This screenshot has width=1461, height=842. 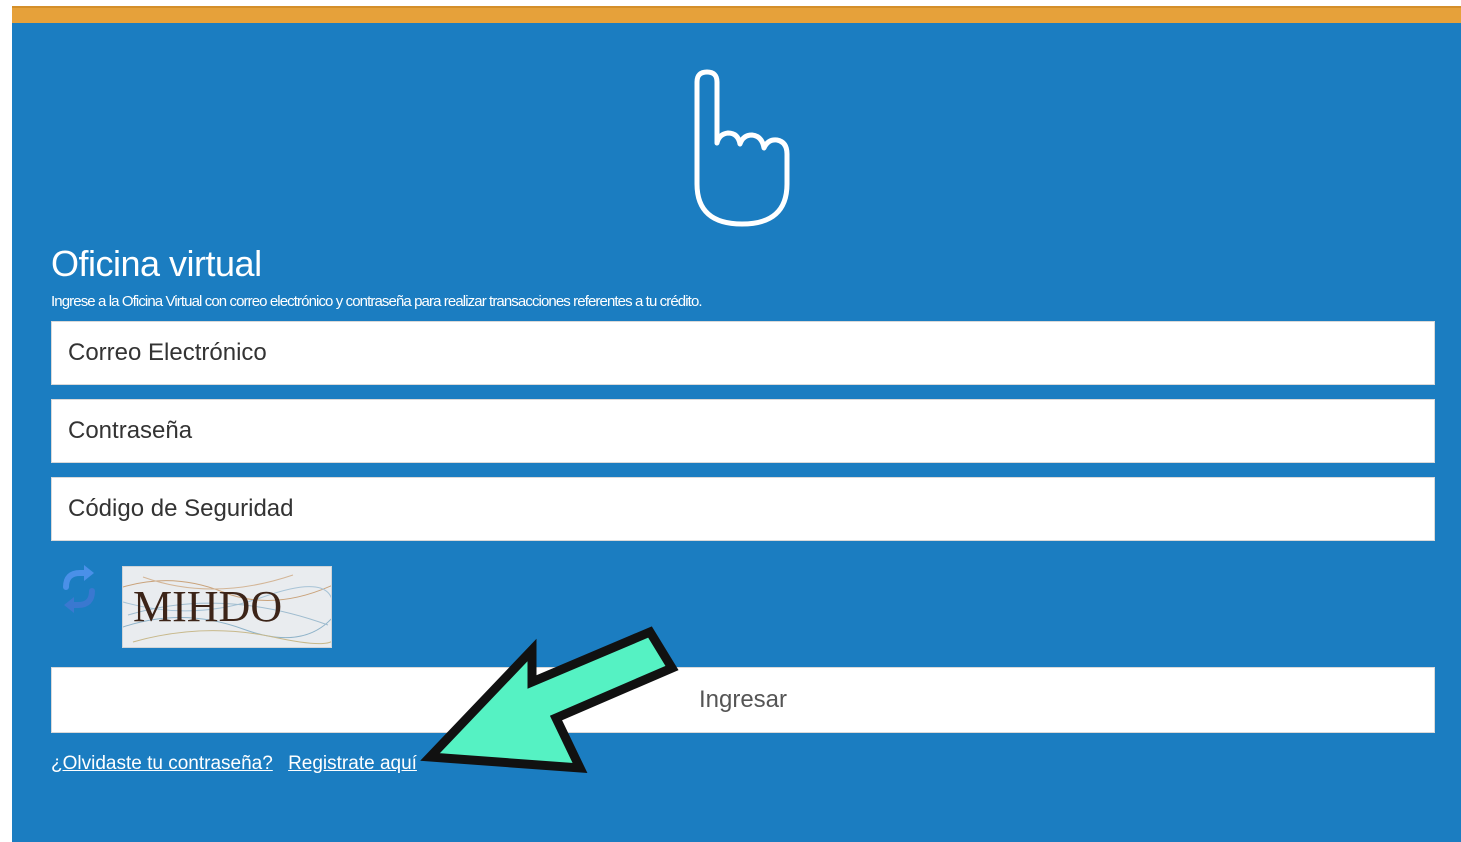 I want to click on captcha-image: MIHDO, so click(x=227, y=607).